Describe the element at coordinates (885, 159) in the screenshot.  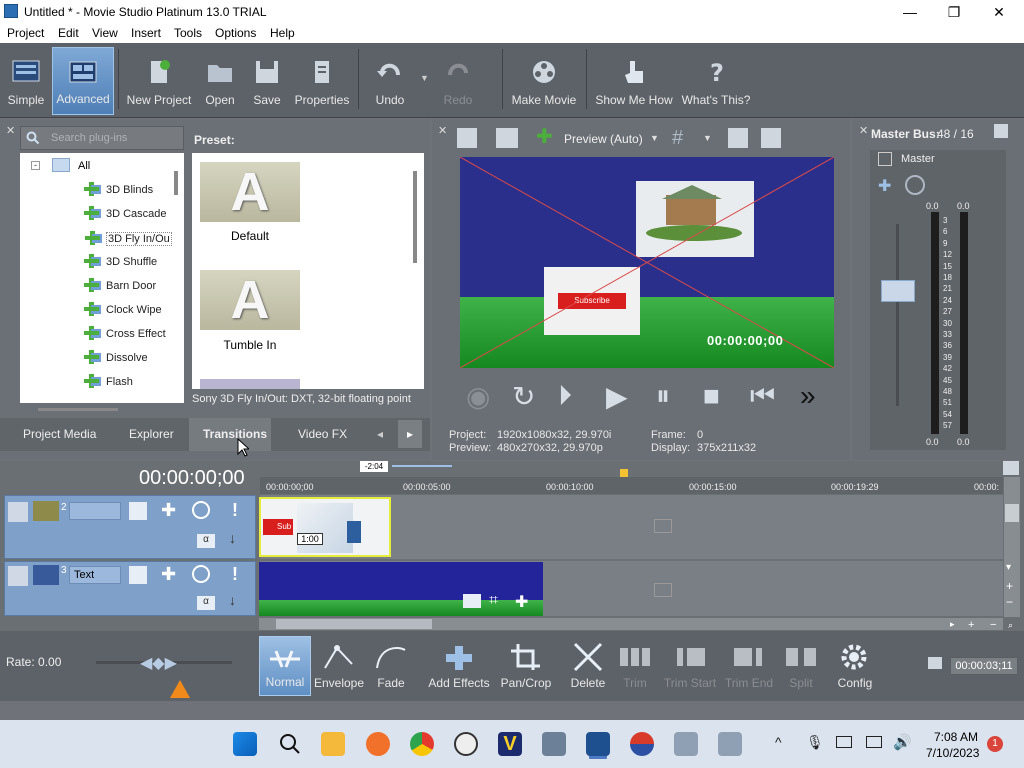
I see `master-fx-icon` at that location.